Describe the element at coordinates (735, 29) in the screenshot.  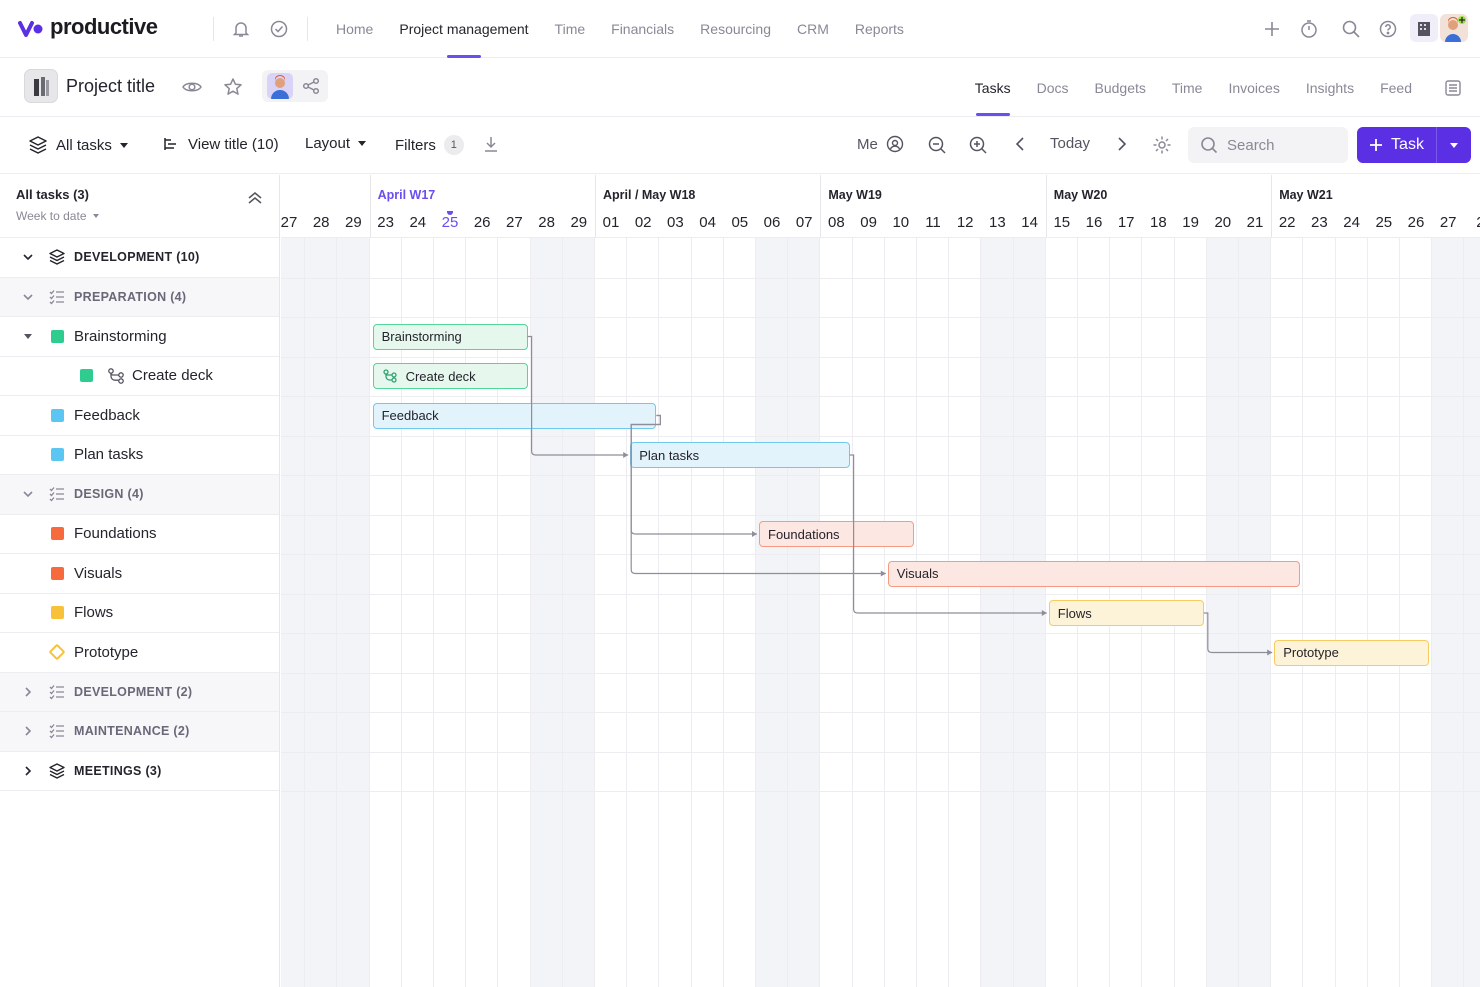
I see `nav-resourcing: Resourcing` at that location.